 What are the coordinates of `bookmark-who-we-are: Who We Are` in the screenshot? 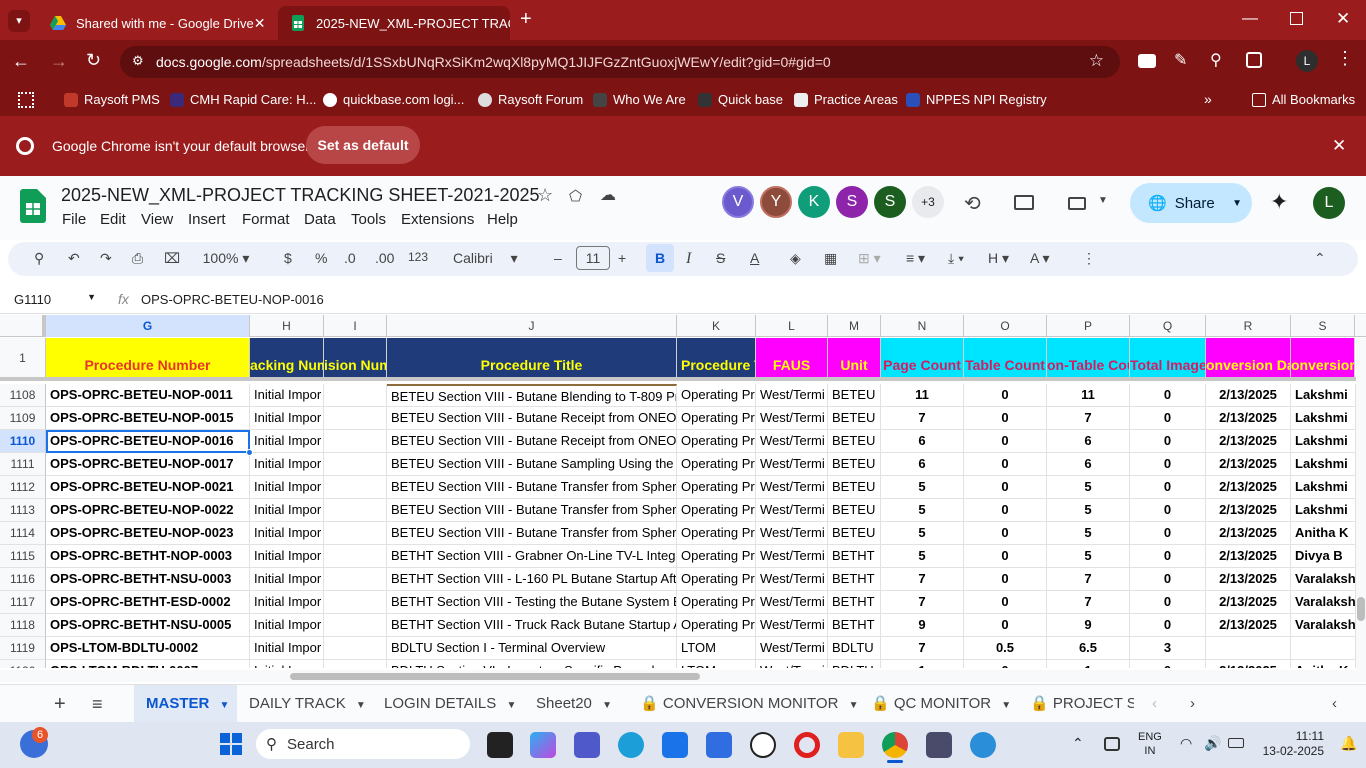 It's located at (639, 99).